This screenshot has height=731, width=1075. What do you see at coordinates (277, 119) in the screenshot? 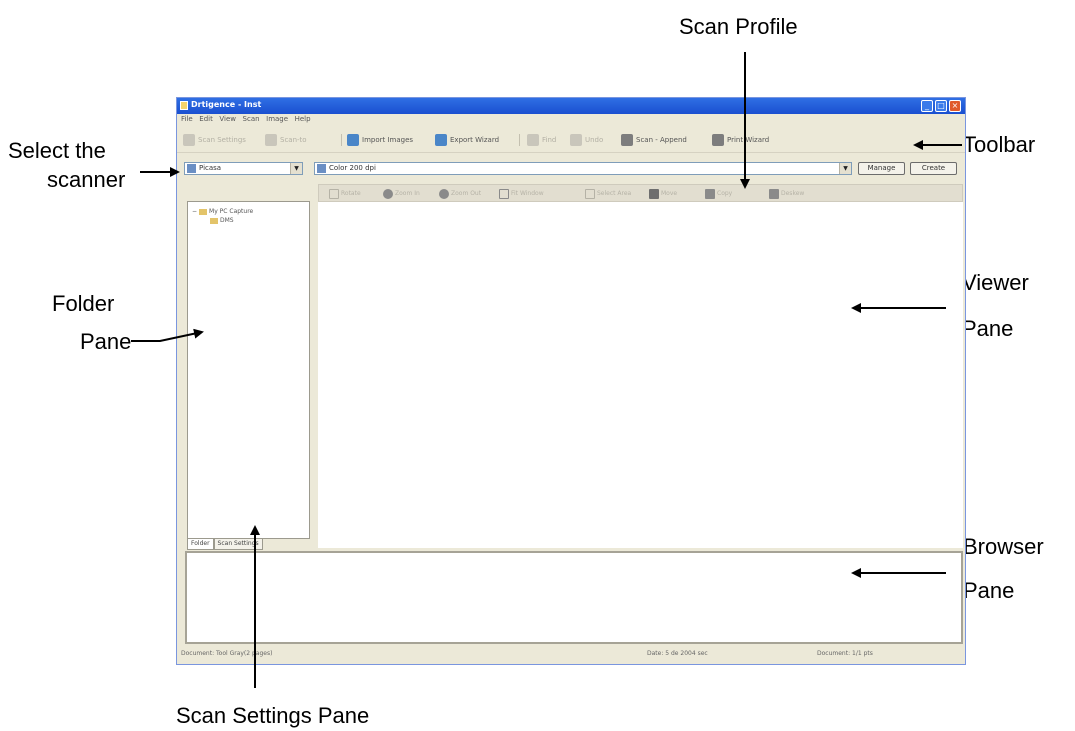
I see `menu-image: Image` at bounding box center [277, 119].